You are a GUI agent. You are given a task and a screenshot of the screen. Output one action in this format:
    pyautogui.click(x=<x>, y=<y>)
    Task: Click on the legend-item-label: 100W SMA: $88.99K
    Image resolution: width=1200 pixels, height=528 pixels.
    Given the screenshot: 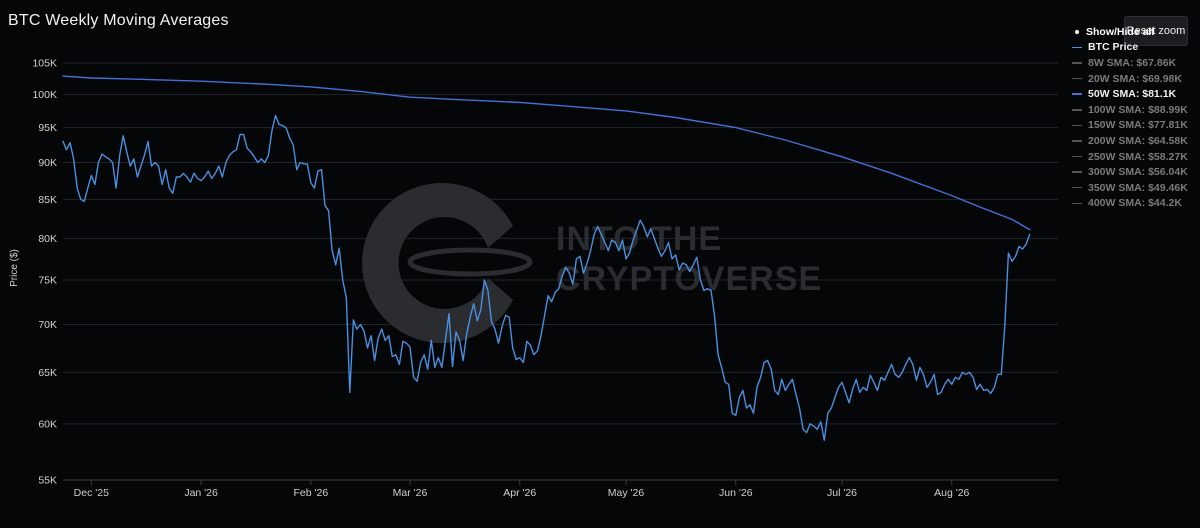 What is the action you would take?
    pyautogui.click(x=1138, y=109)
    